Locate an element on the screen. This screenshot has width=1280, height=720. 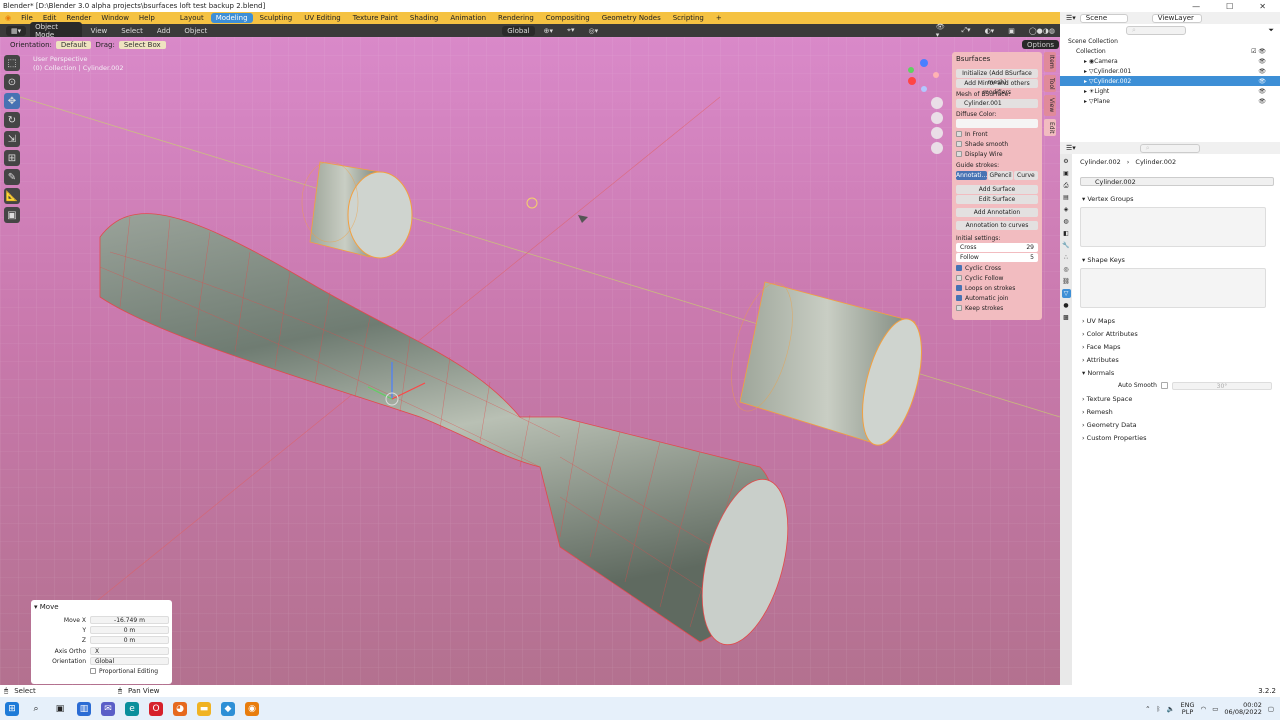
menu-edit: Edit is located at coordinates (50, 18).